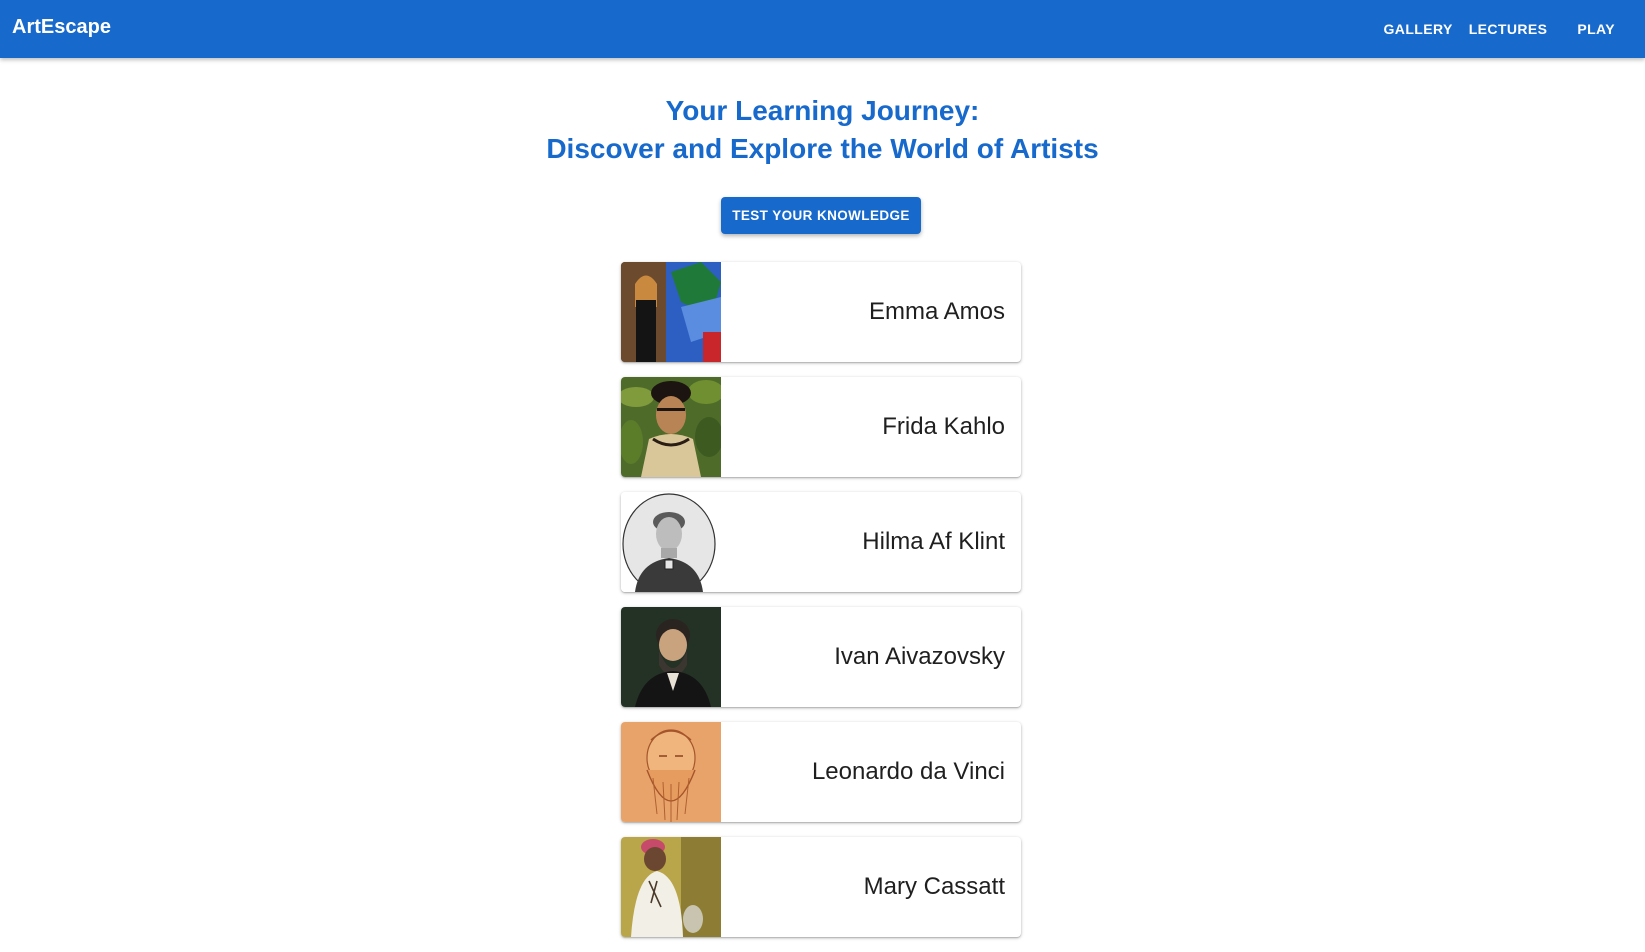 This screenshot has height=952, width=1645. What do you see at coordinates (822, 110) in the screenshot?
I see `page-title-line-1: Your Learning Journey:` at bounding box center [822, 110].